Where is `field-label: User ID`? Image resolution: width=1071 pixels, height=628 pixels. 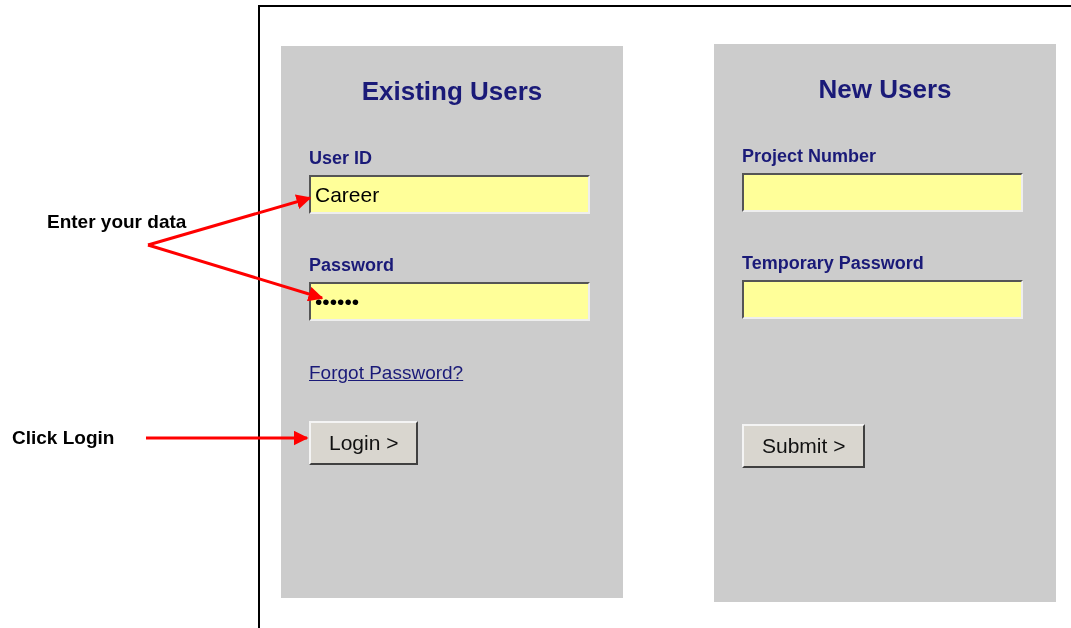 field-label: User ID is located at coordinates (341, 158).